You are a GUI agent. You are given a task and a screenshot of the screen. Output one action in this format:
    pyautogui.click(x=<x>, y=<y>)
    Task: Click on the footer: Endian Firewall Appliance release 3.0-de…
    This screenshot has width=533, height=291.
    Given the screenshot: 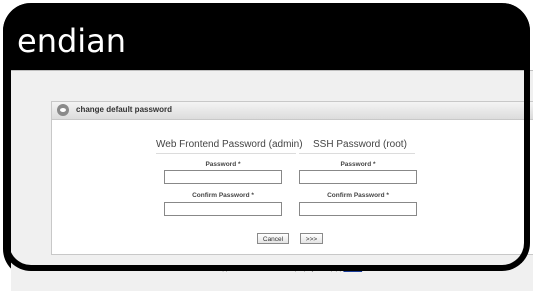 What is the action you would take?
    pyautogui.click(x=269, y=269)
    